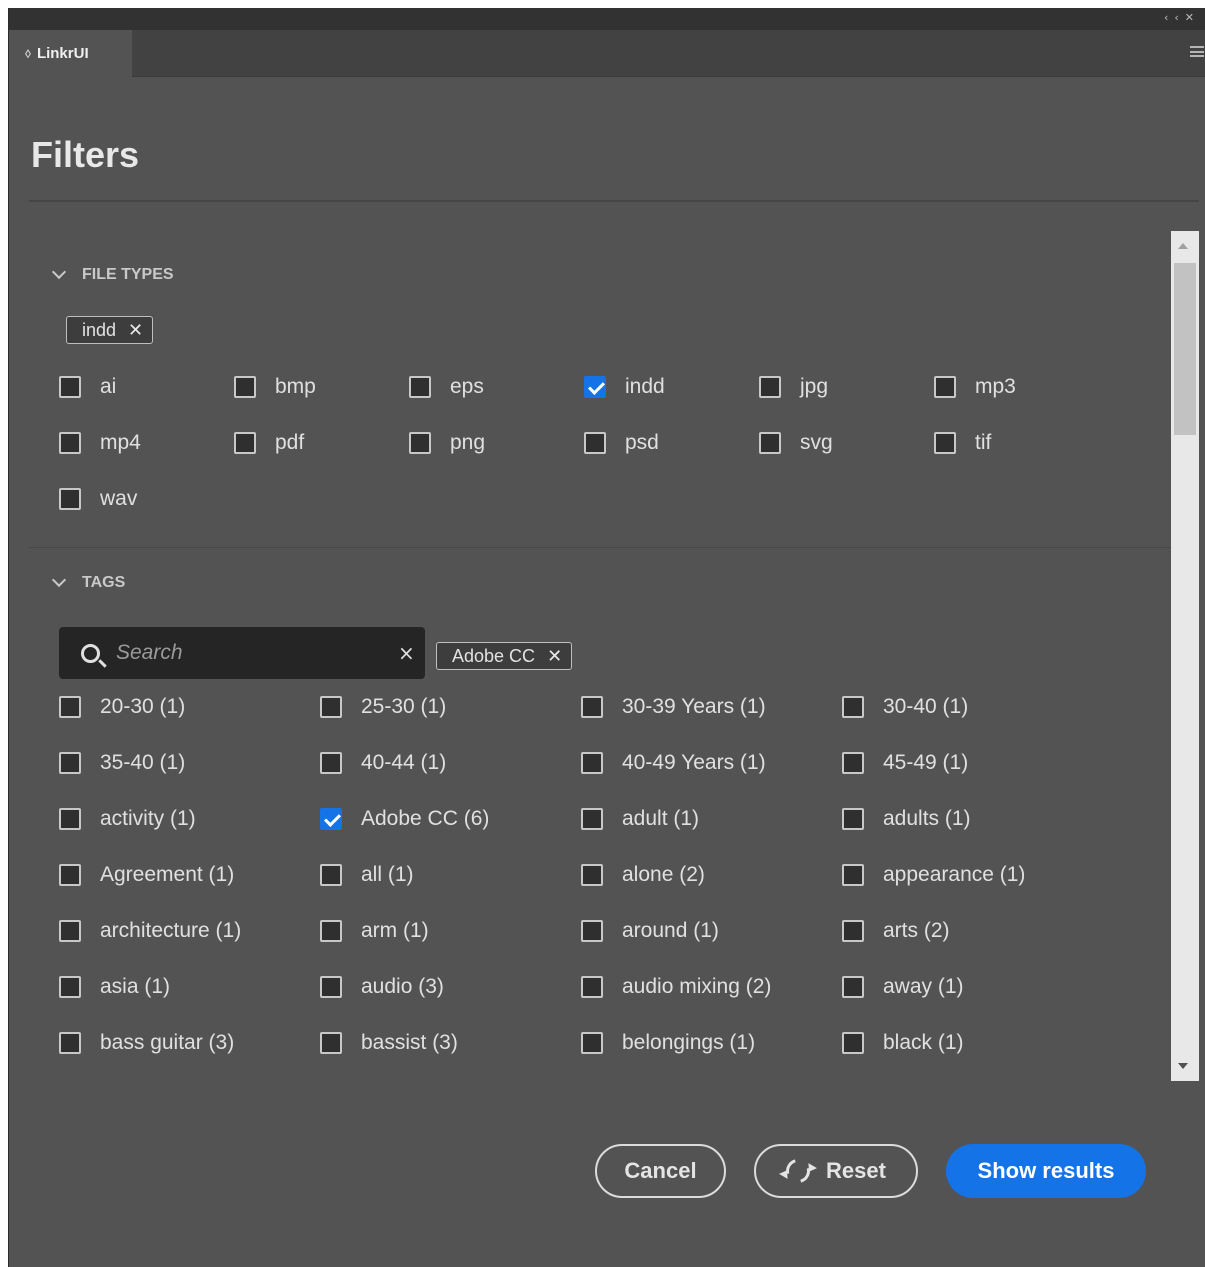 This screenshot has width=1205, height=1267. I want to click on file-type-option: mp3, so click(975, 387).